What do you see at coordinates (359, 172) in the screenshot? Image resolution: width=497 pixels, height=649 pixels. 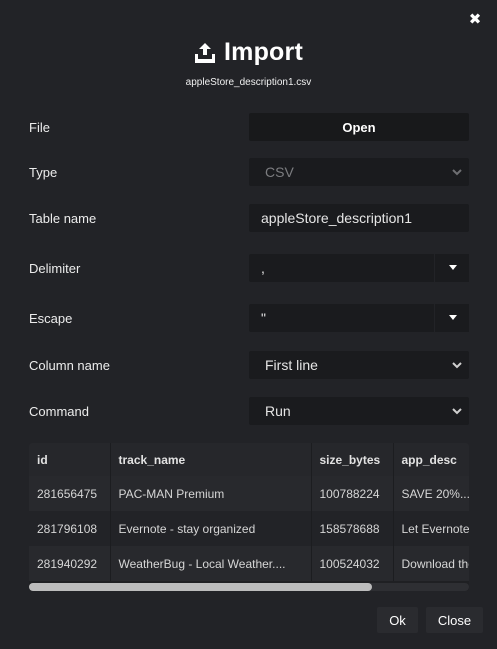 I see `type-select: CSV` at bounding box center [359, 172].